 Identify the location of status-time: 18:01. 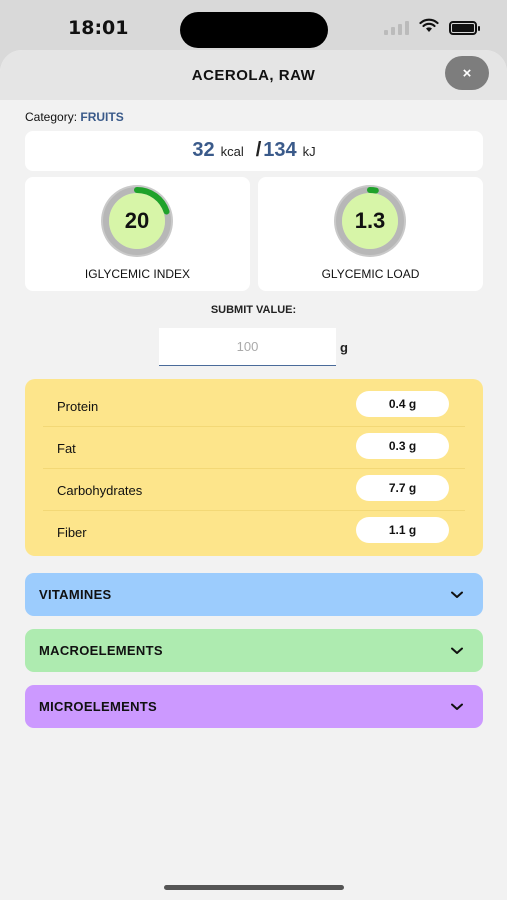
(98, 28).